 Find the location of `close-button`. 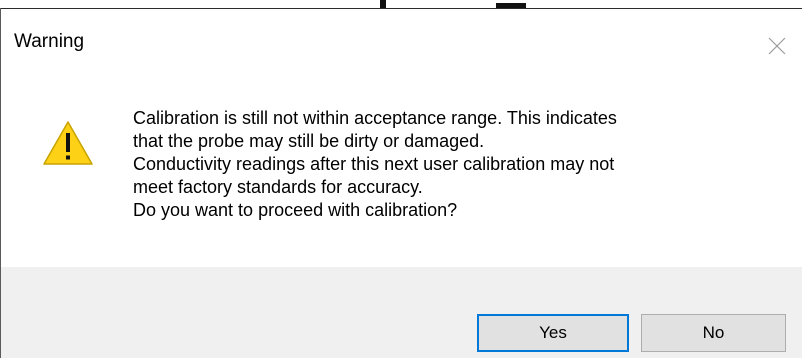

close-button is located at coordinates (777, 47).